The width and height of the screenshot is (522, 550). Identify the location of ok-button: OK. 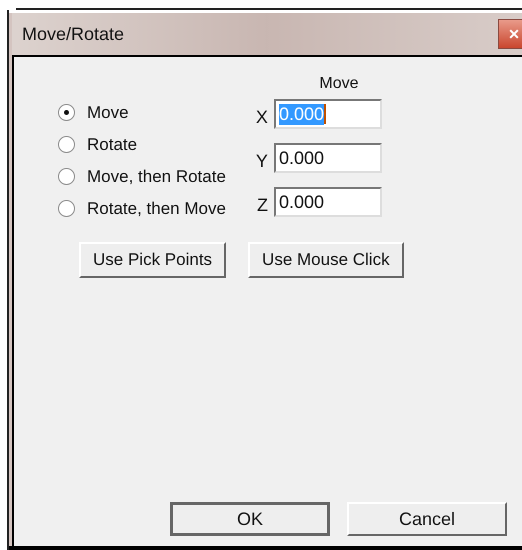
(250, 519).